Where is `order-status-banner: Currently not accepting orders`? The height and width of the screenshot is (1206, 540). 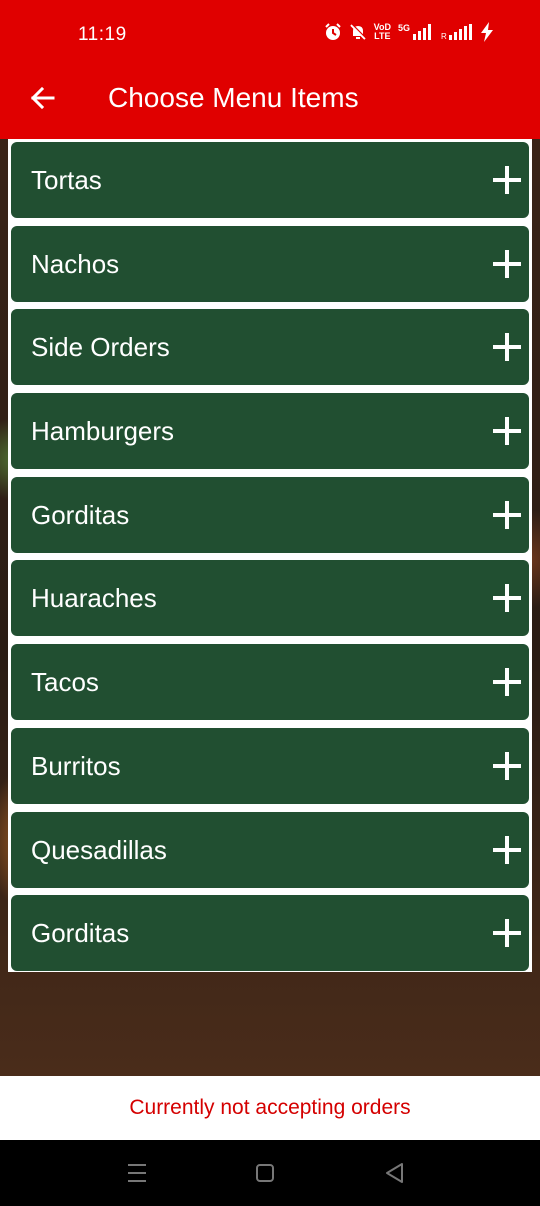
order-status-banner: Currently not accepting orders is located at coordinates (270, 1108).